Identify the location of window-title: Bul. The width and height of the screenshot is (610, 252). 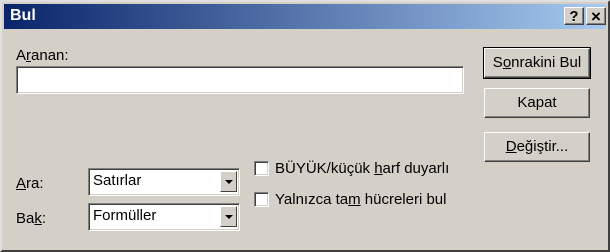
(23, 15).